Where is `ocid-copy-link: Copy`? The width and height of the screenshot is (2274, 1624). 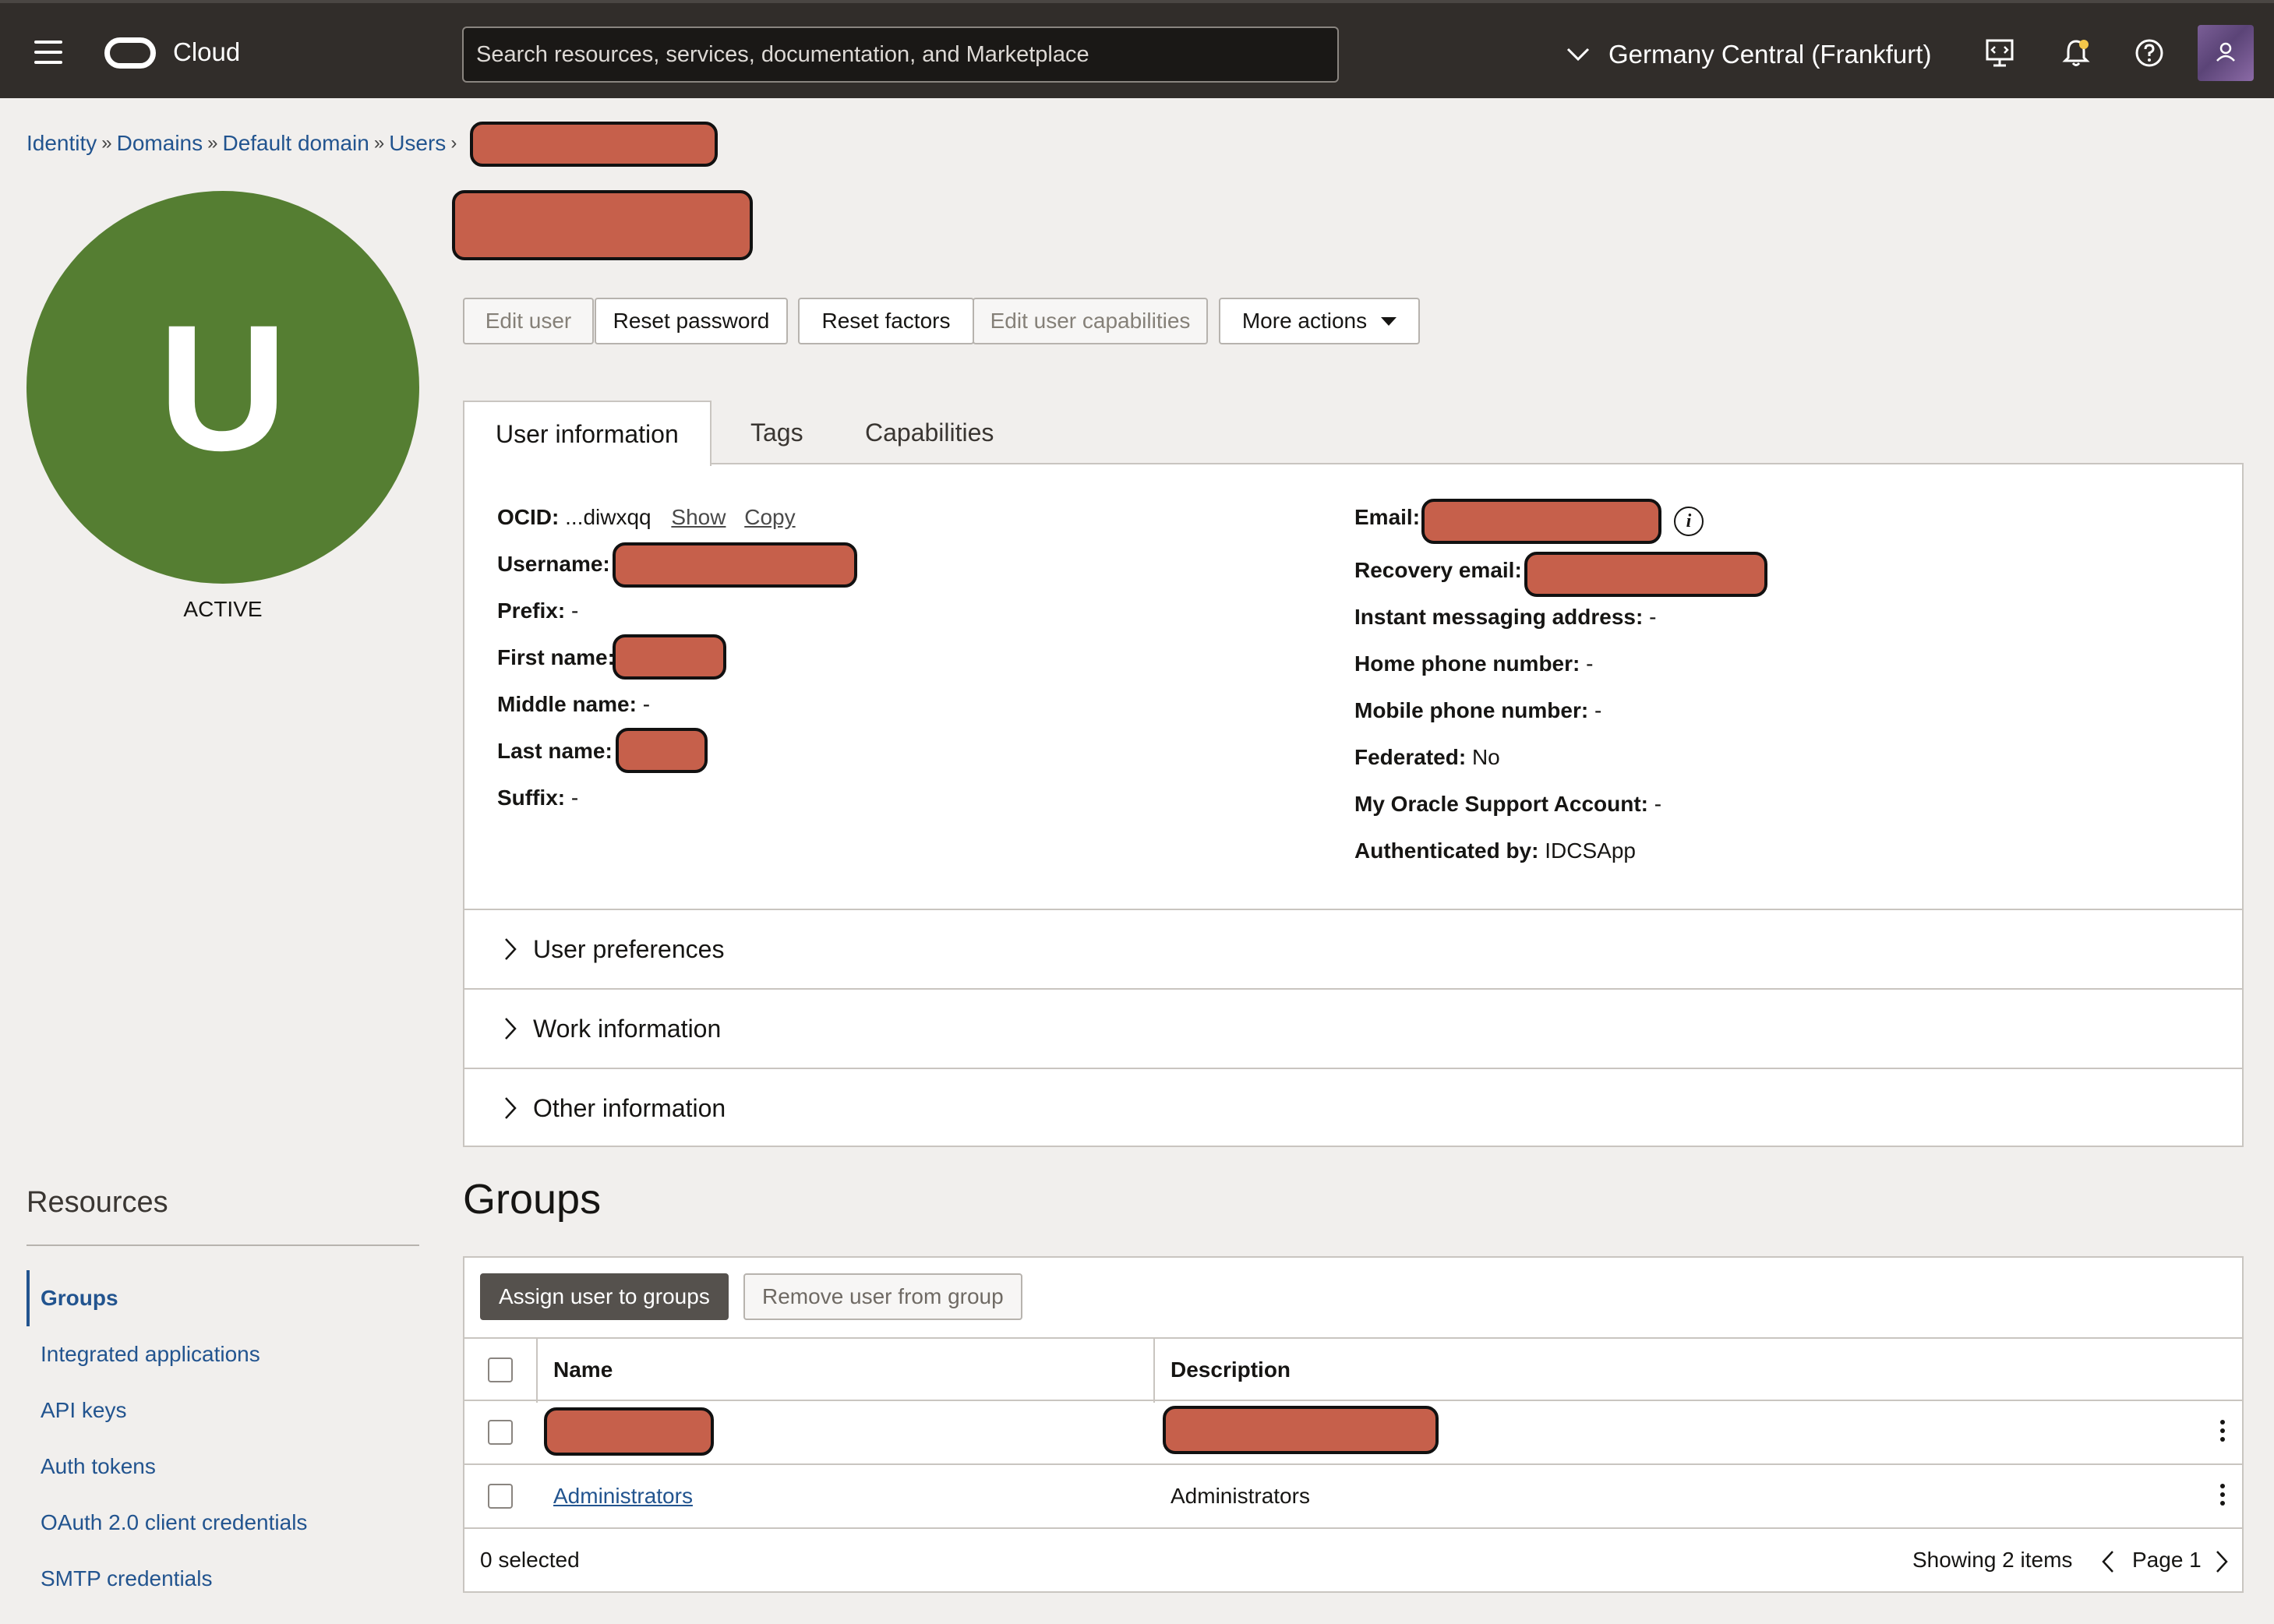 ocid-copy-link: Copy is located at coordinates (769, 517).